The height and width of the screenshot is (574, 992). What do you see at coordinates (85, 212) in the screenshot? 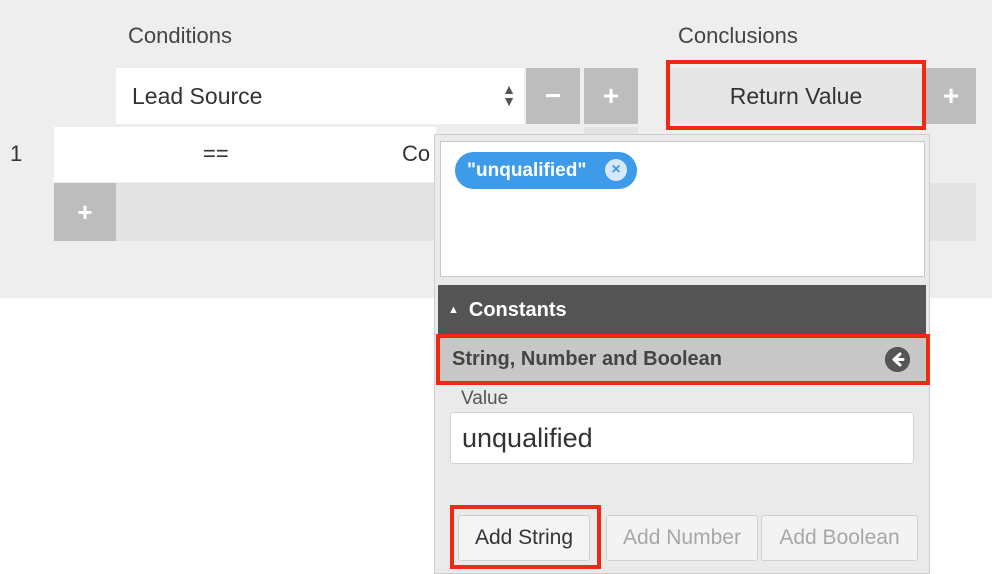
I see `add-row-button: +` at bounding box center [85, 212].